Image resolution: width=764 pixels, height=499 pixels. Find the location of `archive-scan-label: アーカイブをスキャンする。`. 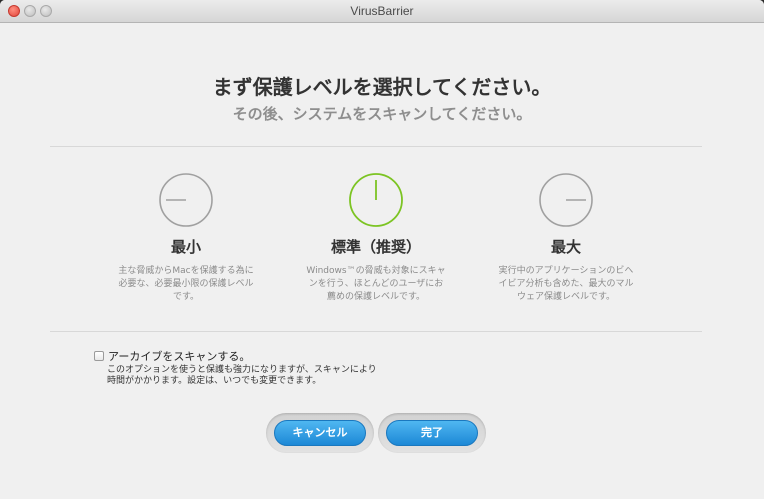

archive-scan-label: アーカイブをスキャンする。 is located at coordinates (179, 356).